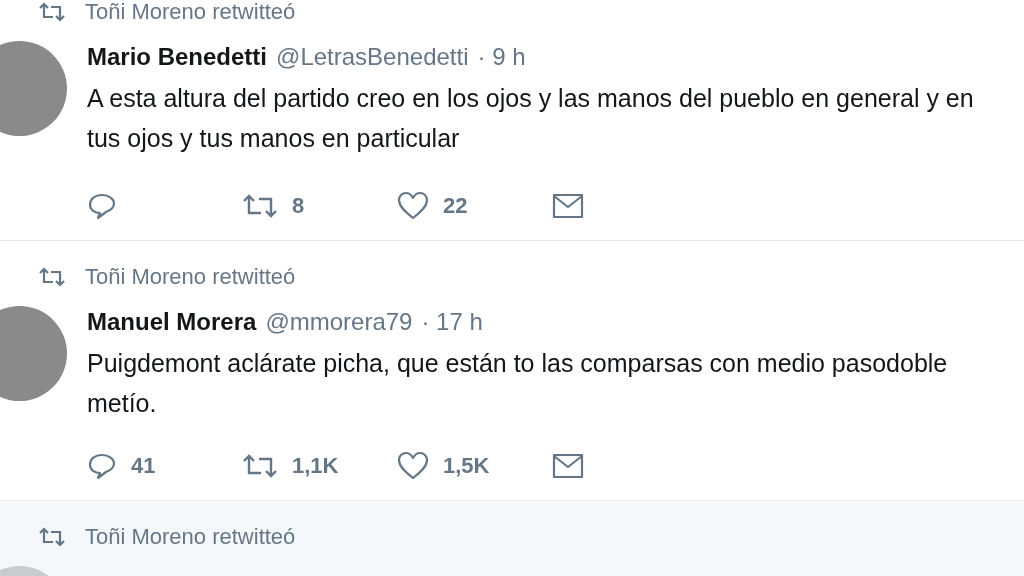 The image size is (1024, 576). Describe the element at coordinates (339, 322) in the screenshot. I see `author-handle: @mmorera79` at that location.